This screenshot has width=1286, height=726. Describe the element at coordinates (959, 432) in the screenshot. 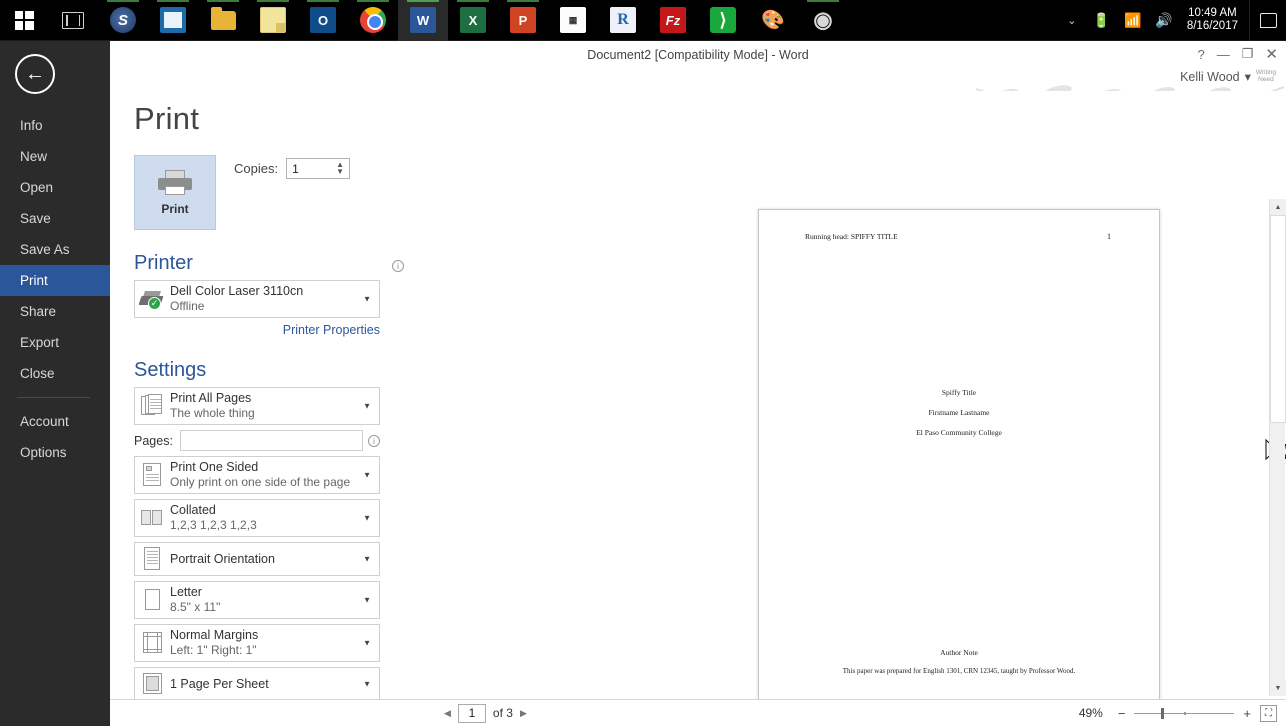

I see `preview-affiliation: El Paso Community College` at that location.